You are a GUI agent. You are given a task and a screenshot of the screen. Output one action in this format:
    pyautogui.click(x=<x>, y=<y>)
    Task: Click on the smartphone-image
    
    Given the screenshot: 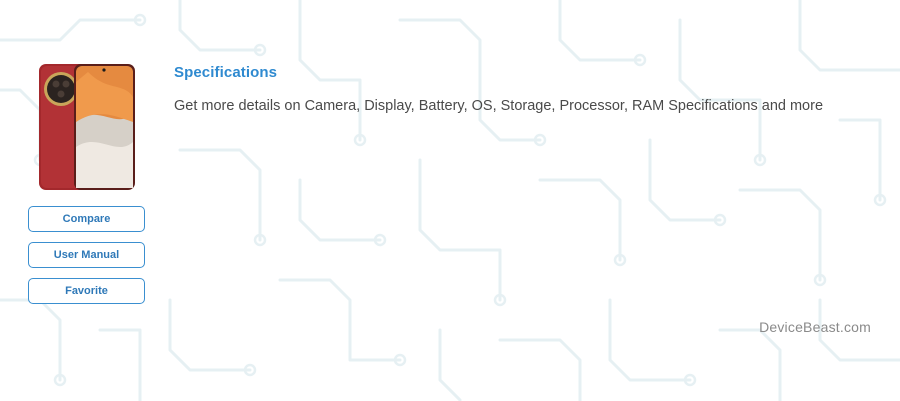 What is the action you would take?
    pyautogui.click(x=87, y=127)
    